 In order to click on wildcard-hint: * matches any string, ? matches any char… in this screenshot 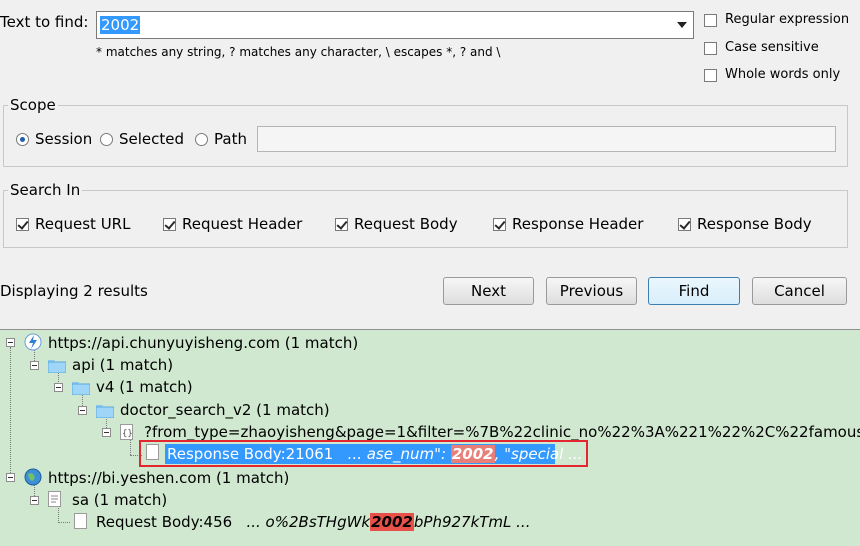, I will do `click(298, 52)`.